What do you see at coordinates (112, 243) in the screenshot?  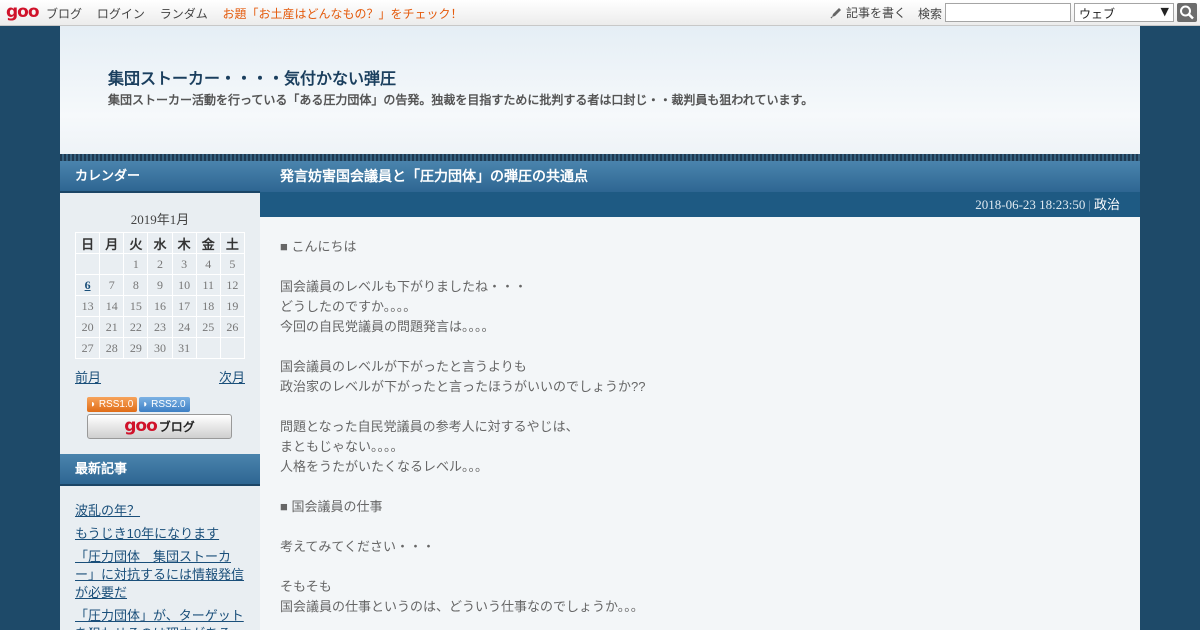 I see `weekday-header: 月` at bounding box center [112, 243].